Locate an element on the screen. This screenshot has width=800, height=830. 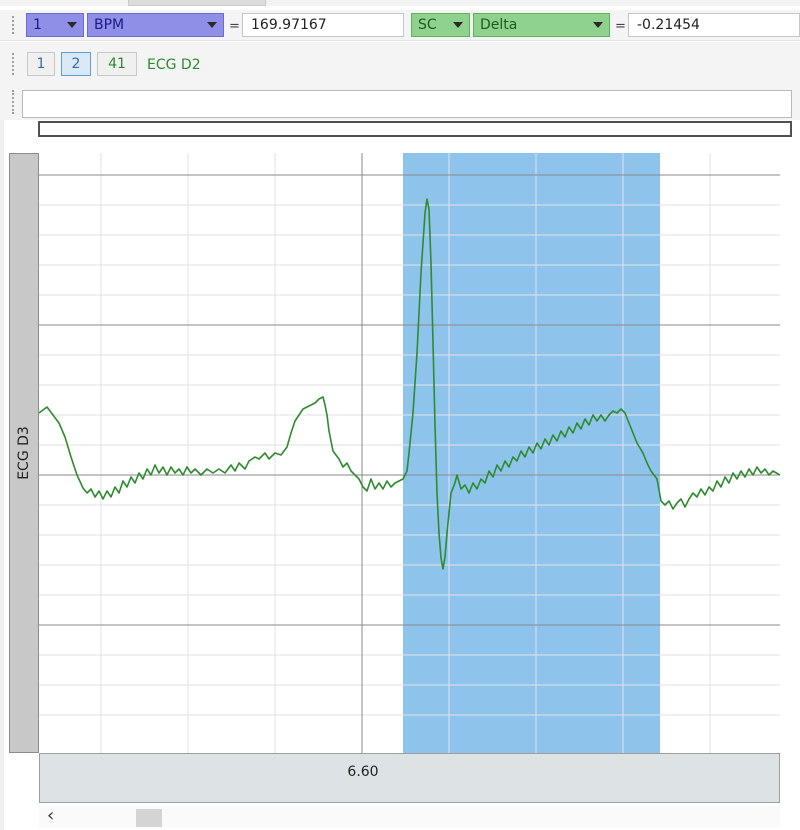
measurement-channel-value: SC is located at coordinates (427, 25).